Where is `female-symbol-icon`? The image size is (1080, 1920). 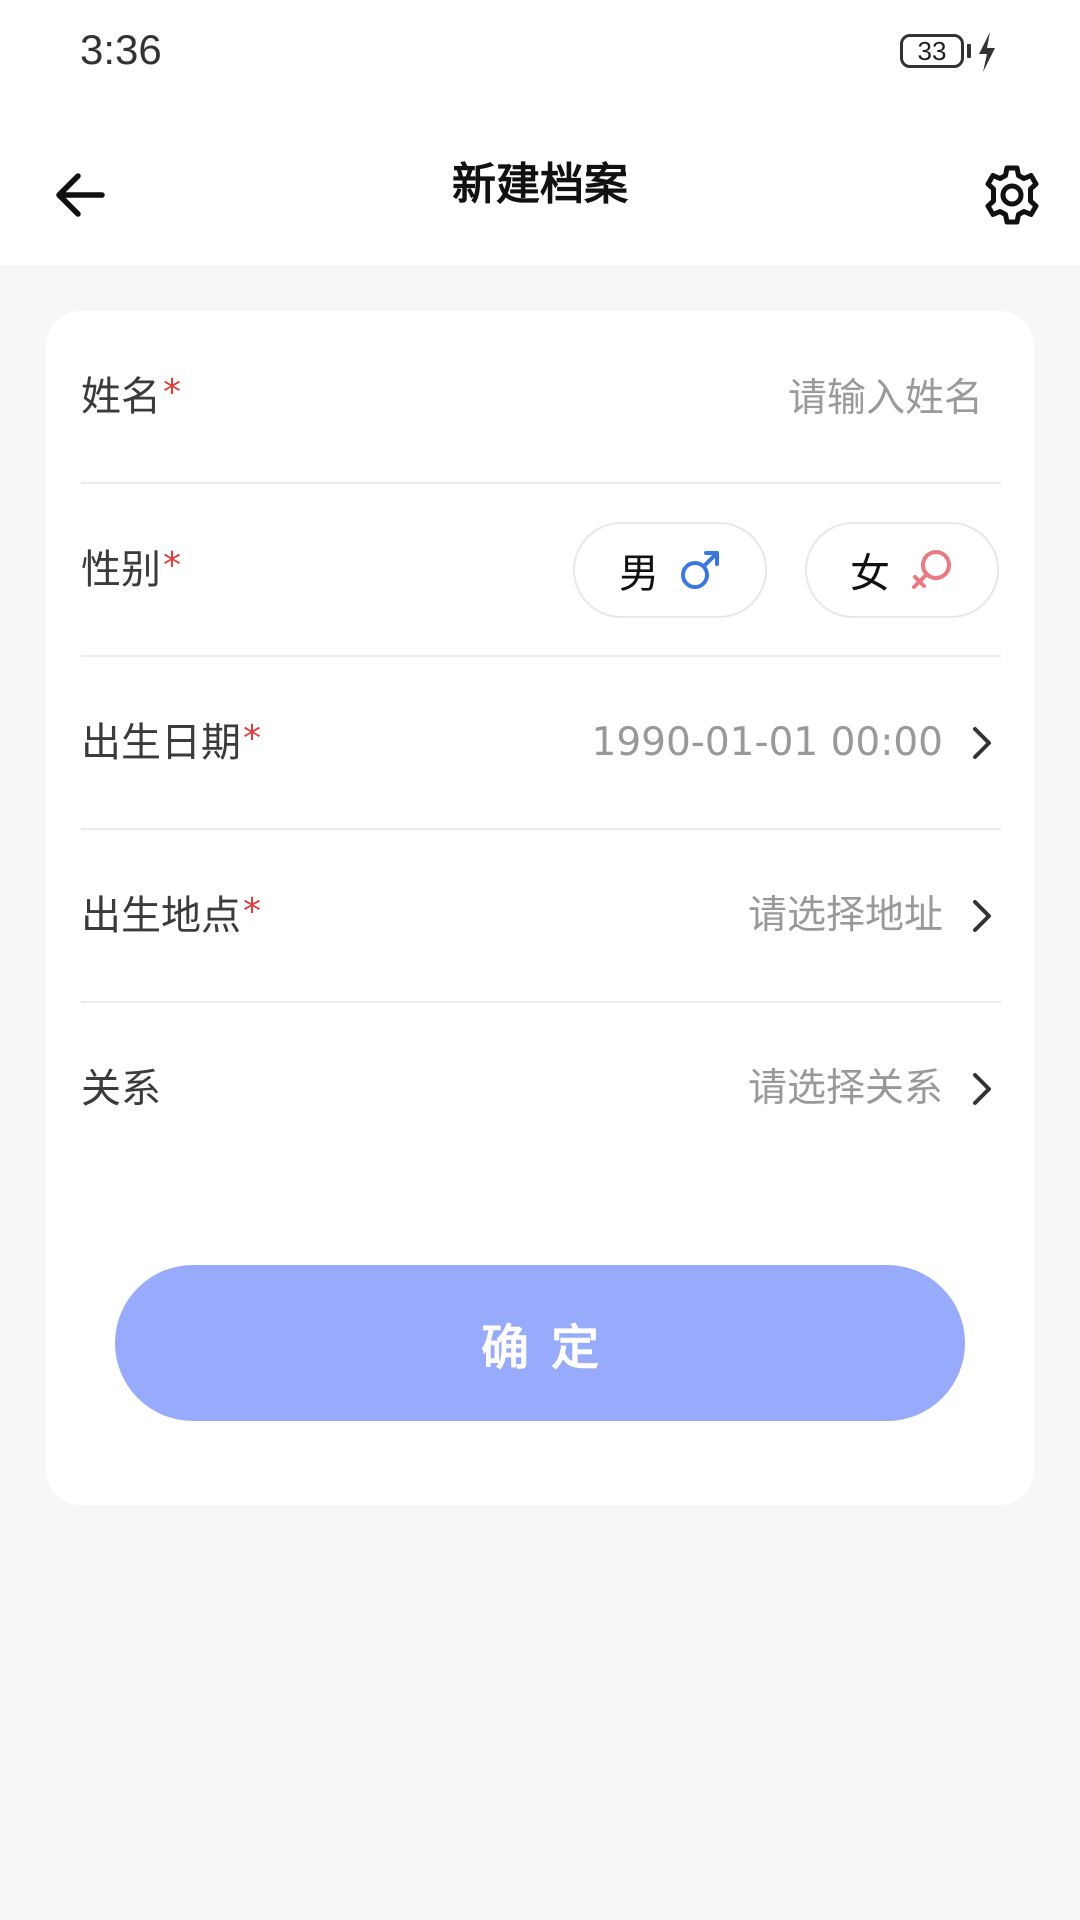
female-symbol-icon is located at coordinates (931, 569).